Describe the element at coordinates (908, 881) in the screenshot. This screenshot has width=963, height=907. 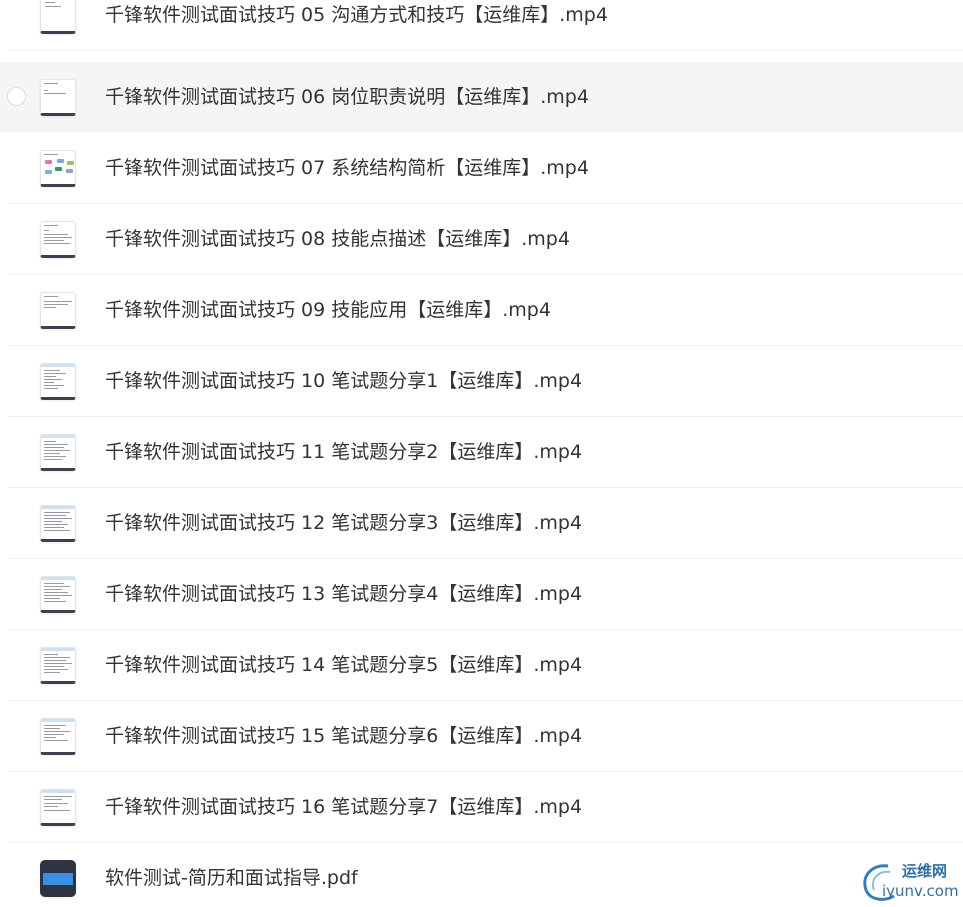
I see `watermark-logo: 运维网 iyunv.com` at that location.